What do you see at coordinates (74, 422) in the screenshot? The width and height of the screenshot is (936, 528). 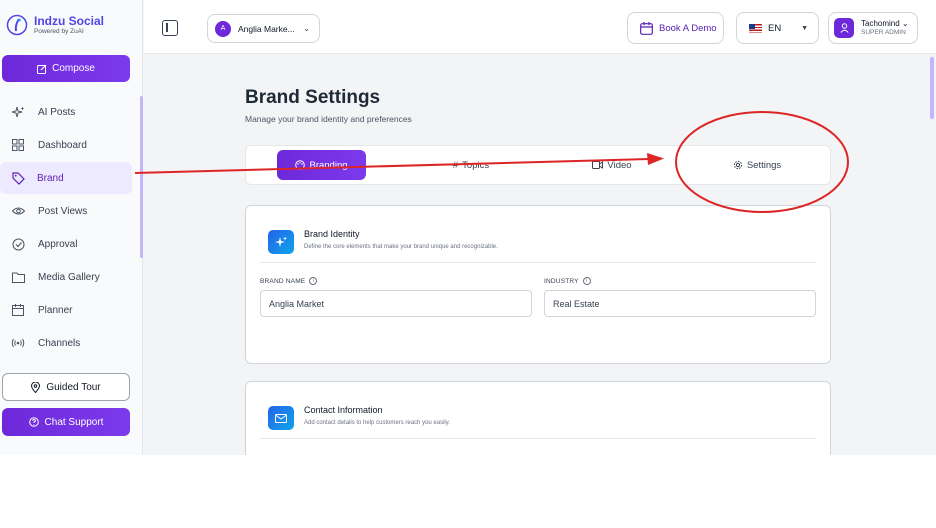 I see `chat-support-label: Chat Support` at bounding box center [74, 422].